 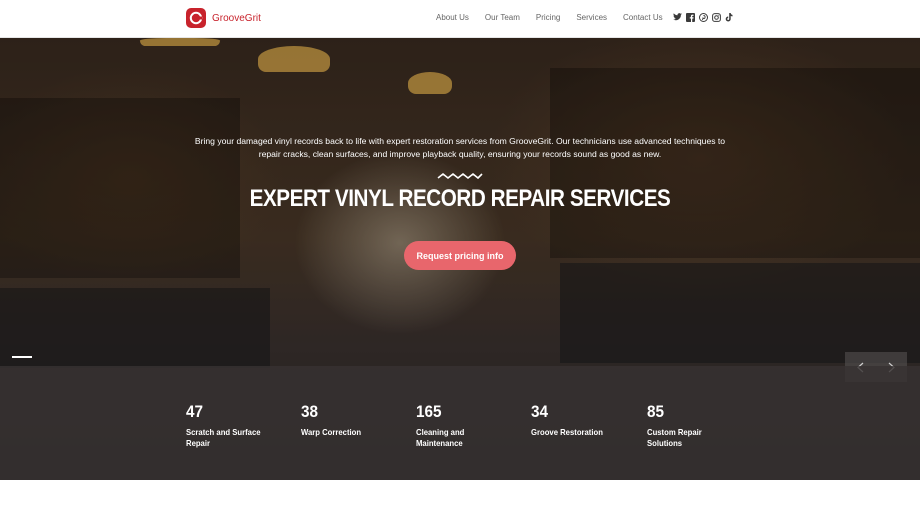 What do you see at coordinates (581, 420) in the screenshot?
I see `stat-item: 34 Groove Restoration` at bounding box center [581, 420].